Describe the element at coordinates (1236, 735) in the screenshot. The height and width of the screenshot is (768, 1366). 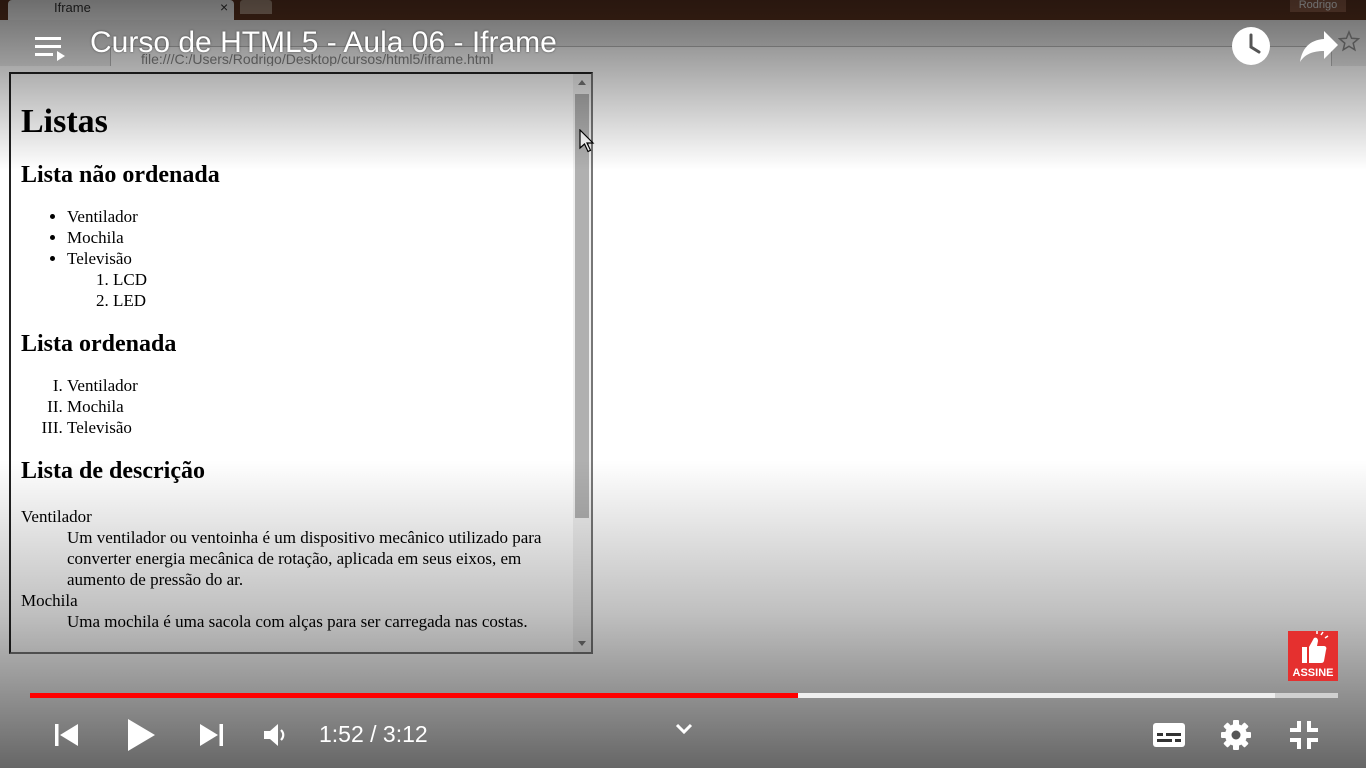
I see `settings-gear-icon` at that location.